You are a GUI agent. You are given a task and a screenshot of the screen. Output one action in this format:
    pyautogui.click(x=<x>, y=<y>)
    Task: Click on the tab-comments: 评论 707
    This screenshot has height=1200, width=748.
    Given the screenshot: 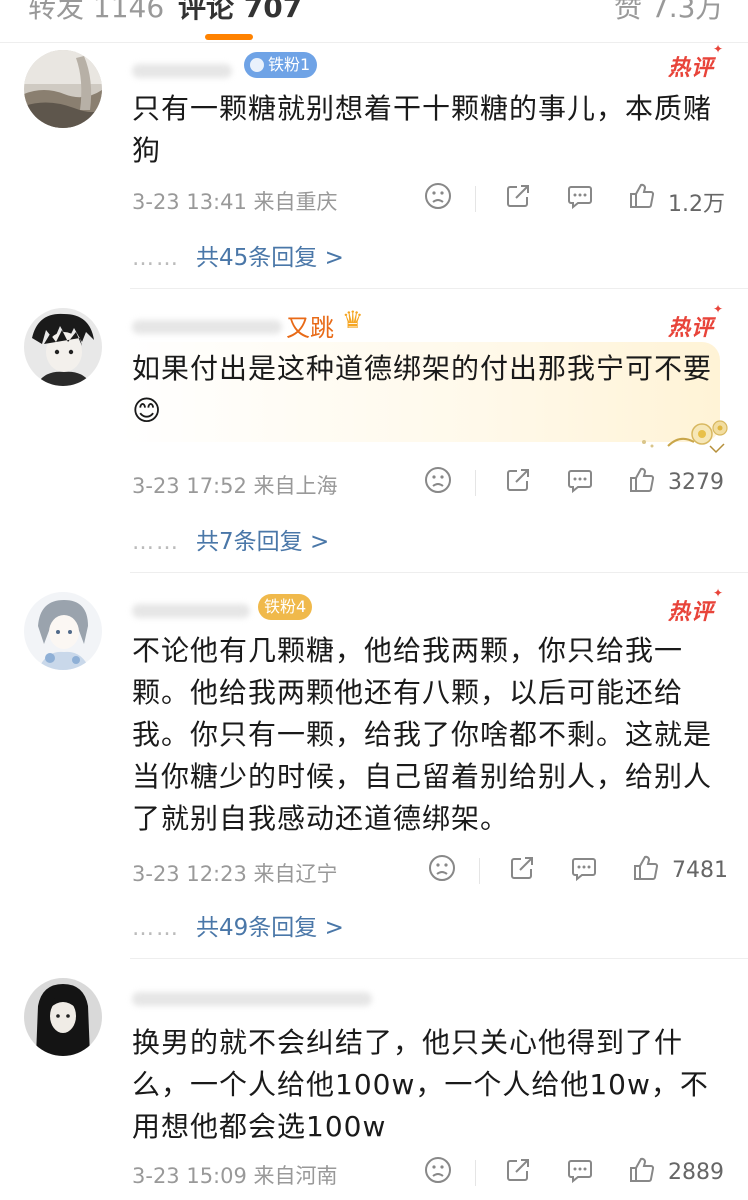 What is the action you would take?
    pyautogui.click(x=240, y=13)
    